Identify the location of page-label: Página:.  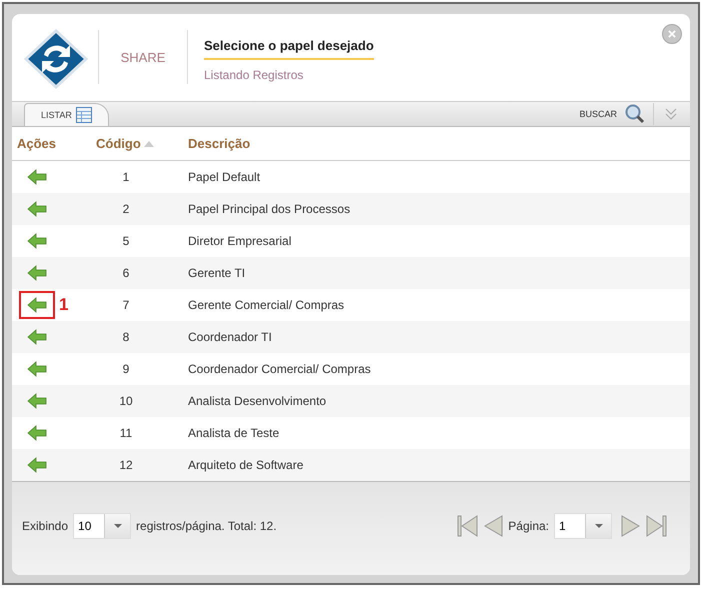
(528, 525).